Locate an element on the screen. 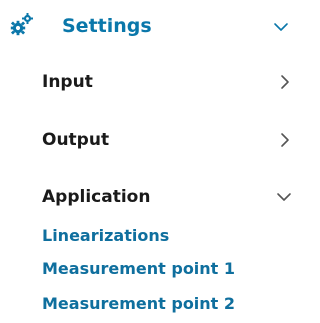 The width and height of the screenshot is (320, 323). menu-item-output: Output is located at coordinates (147, 140).